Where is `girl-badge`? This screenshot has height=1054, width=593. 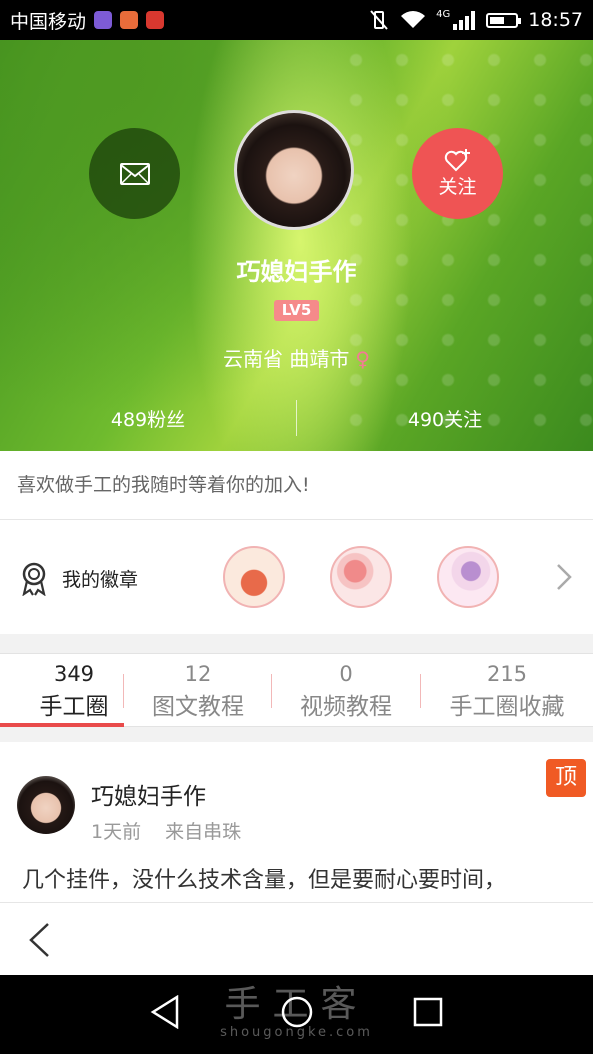
girl-badge is located at coordinates (468, 577).